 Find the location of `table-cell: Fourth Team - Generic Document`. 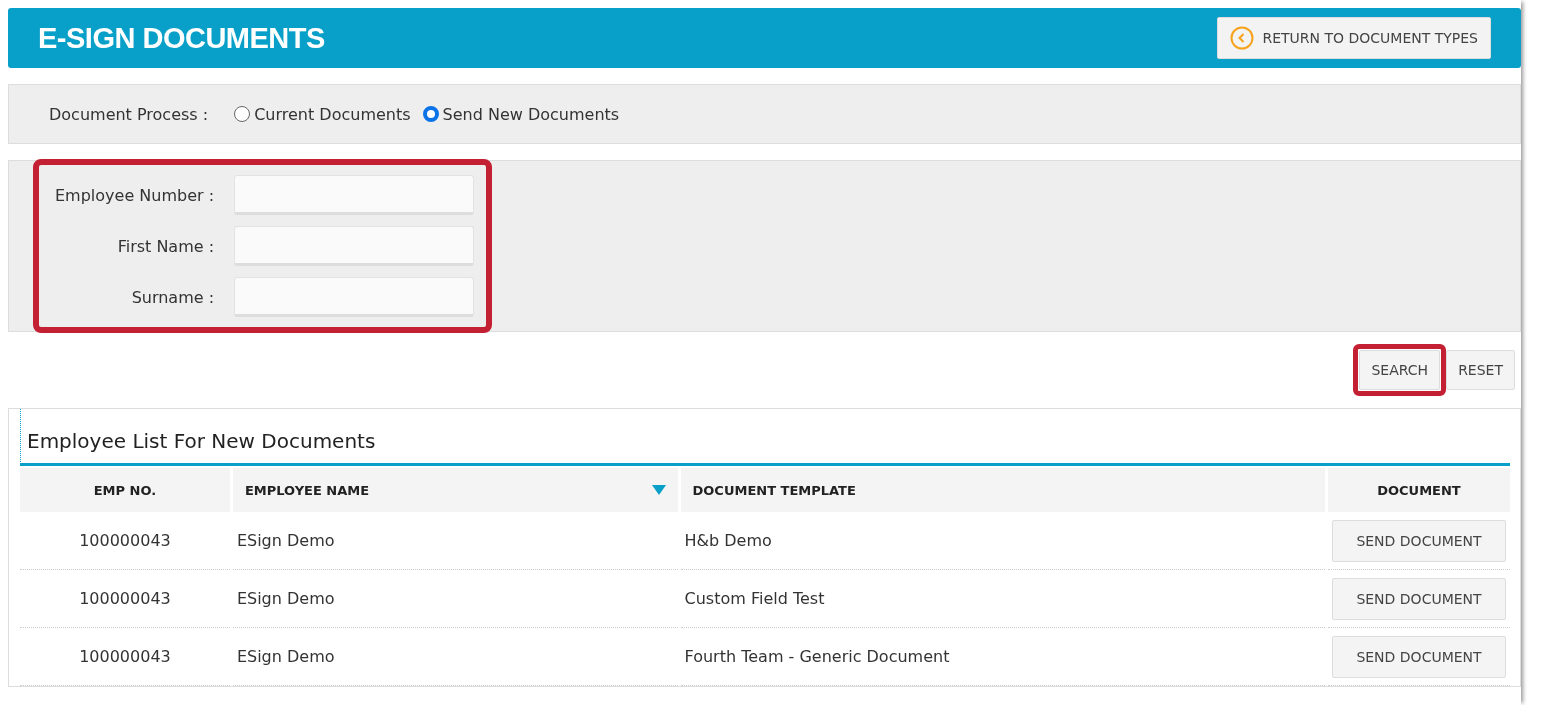

table-cell: Fourth Team - Generic Document is located at coordinates (1002, 657).